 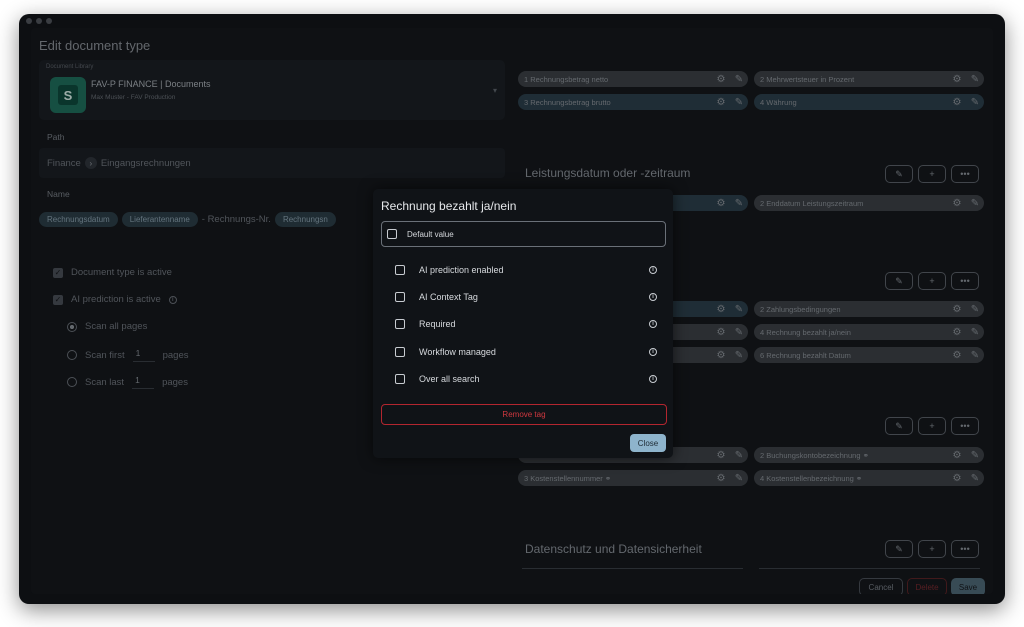 What do you see at coordinates (449, 206) in the screenshot?
I see `modal-title: Rechnung bezahlt ja/nein` at bounding box center [449, 206].